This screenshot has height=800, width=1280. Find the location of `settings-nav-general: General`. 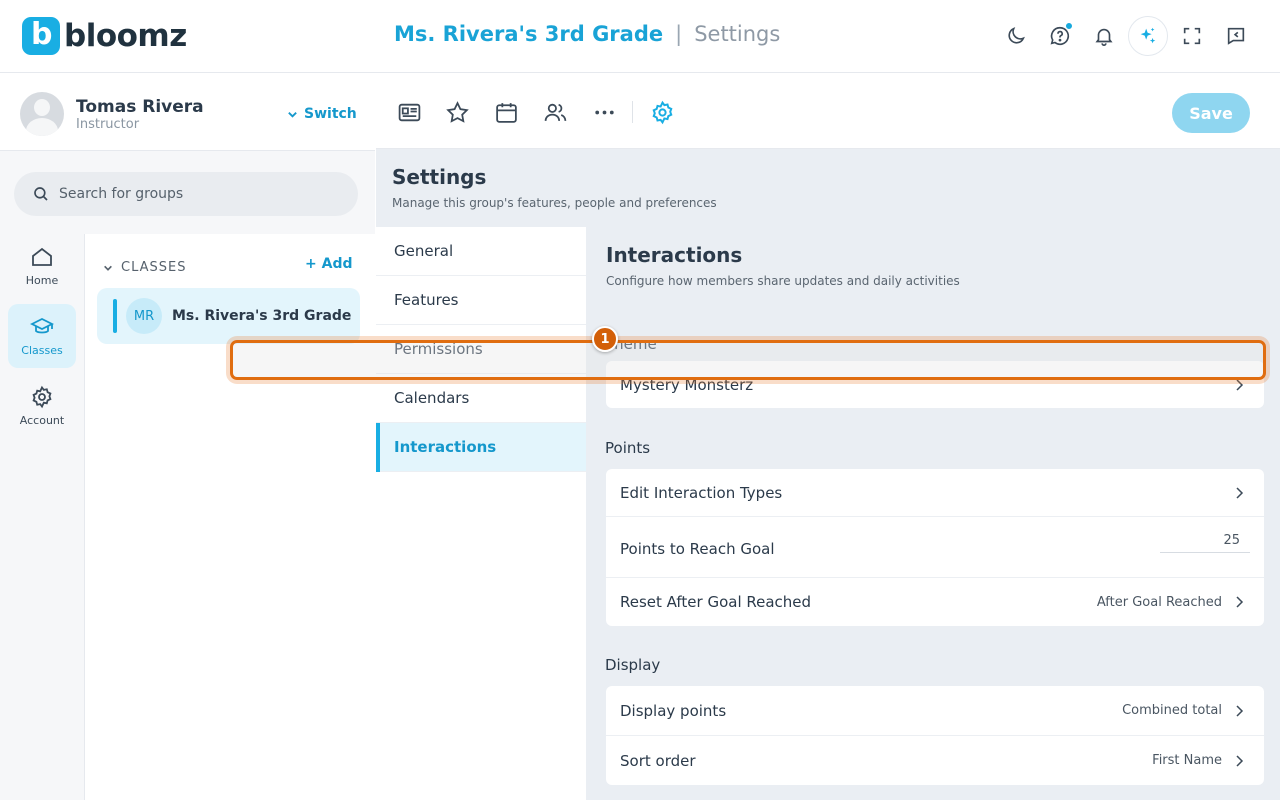

settings-nav-general: General is located at coordinates (481, 251).